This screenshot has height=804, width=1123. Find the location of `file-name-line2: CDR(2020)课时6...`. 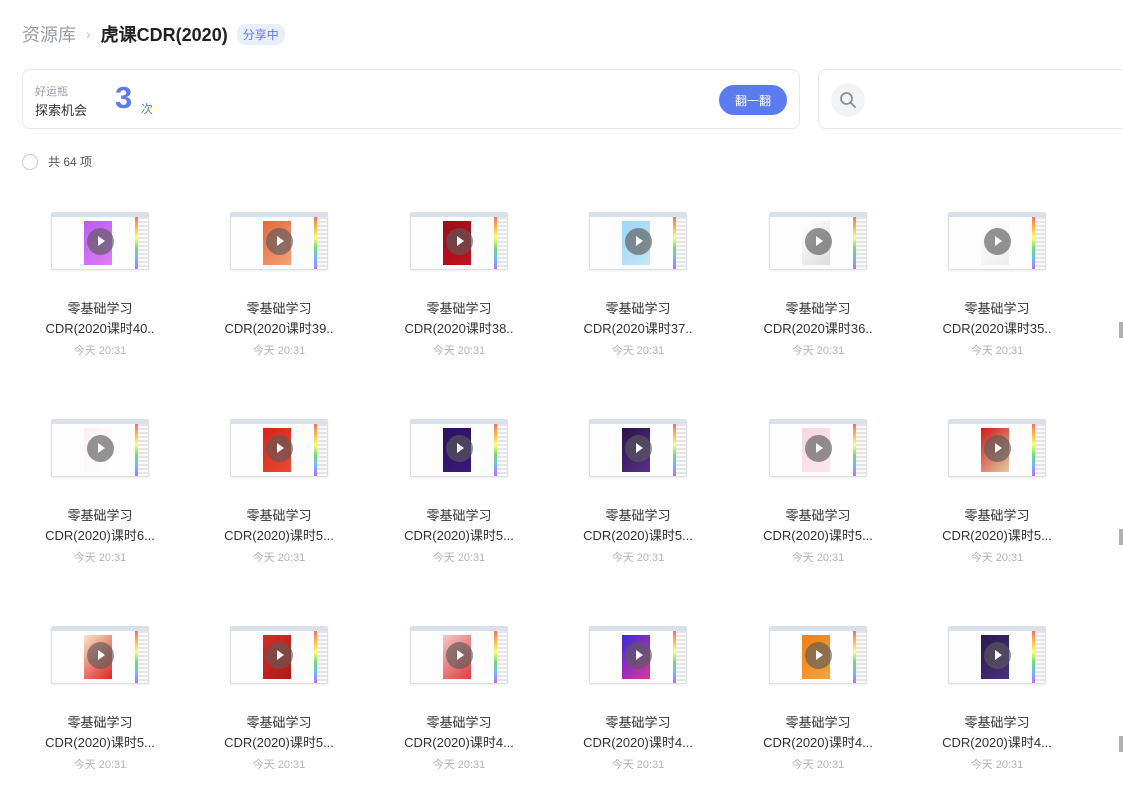

file-name-line2: CDR(2020)课时6... is located at coordinates (100, 535).